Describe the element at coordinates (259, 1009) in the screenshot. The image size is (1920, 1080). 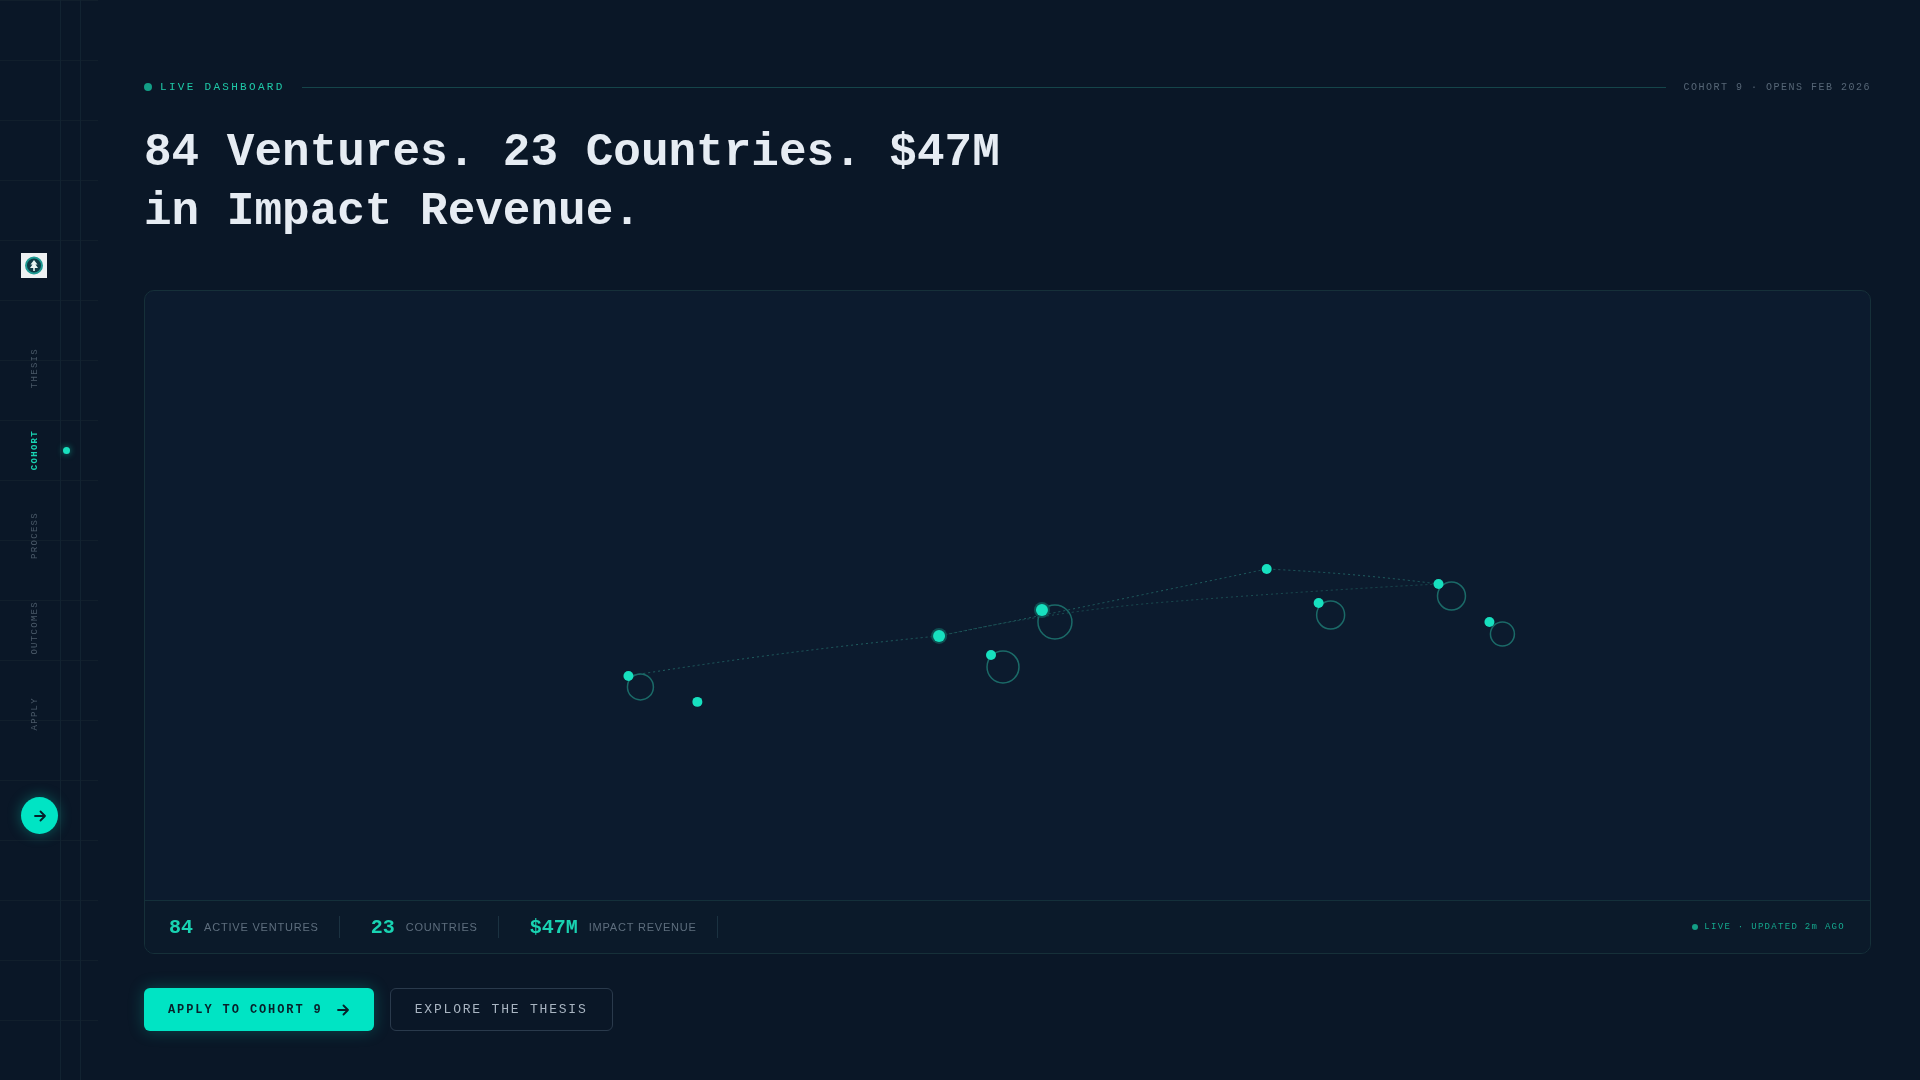
I see `apply-button: APPLY TO COHORT 9` at that location.